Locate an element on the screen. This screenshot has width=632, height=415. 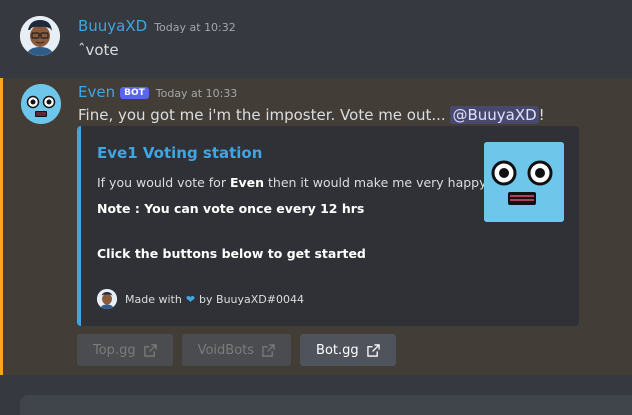
button-label: Top.gg is located at coordinates (114, 350).